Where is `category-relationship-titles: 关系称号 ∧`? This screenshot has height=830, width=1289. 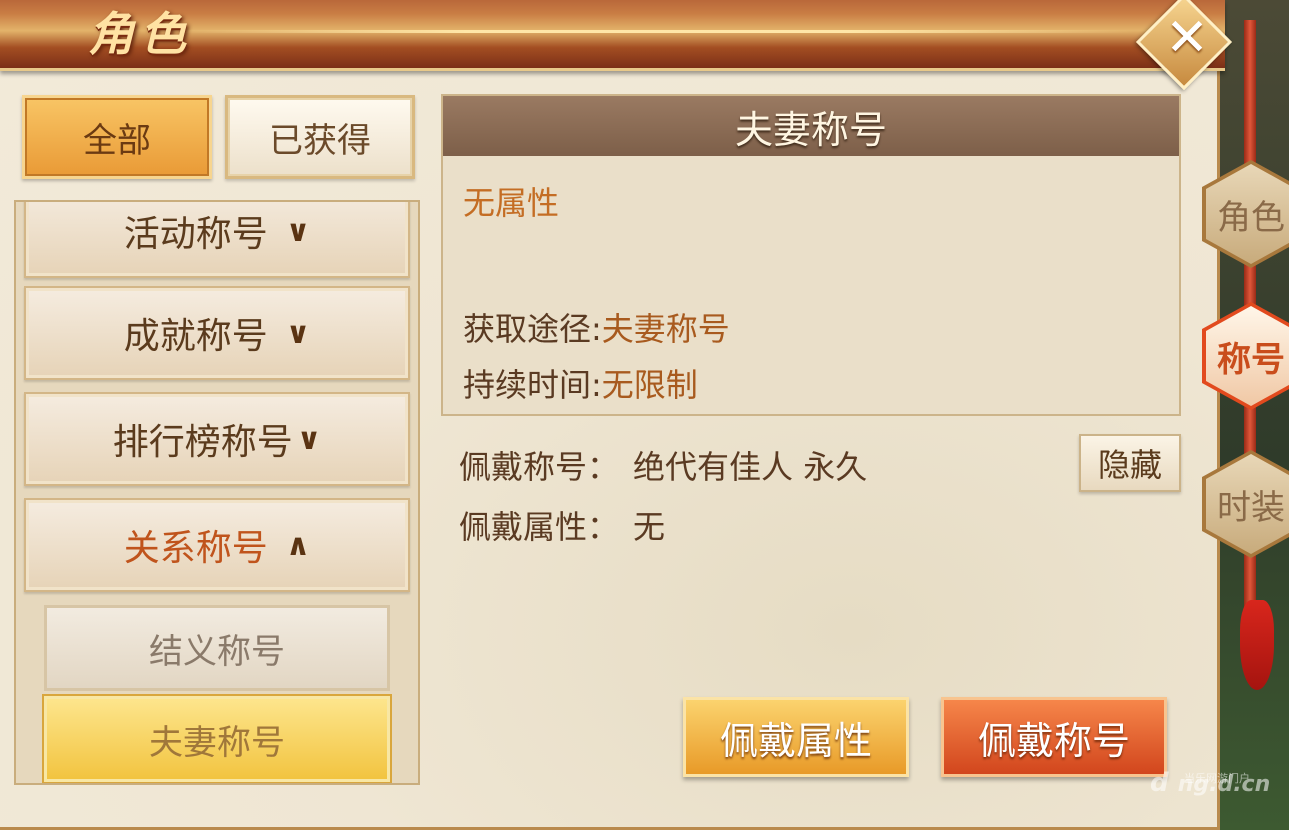 category-relationship-titles: 关系称号 ∧ is located at coordinates (217, 545).